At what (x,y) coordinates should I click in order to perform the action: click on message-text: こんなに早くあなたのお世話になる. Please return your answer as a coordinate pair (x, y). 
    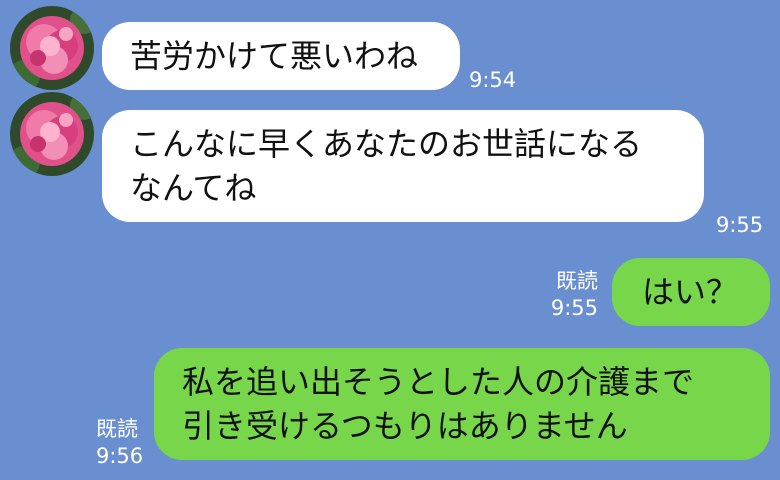
    Looking at the image, I should click on (386, 144).